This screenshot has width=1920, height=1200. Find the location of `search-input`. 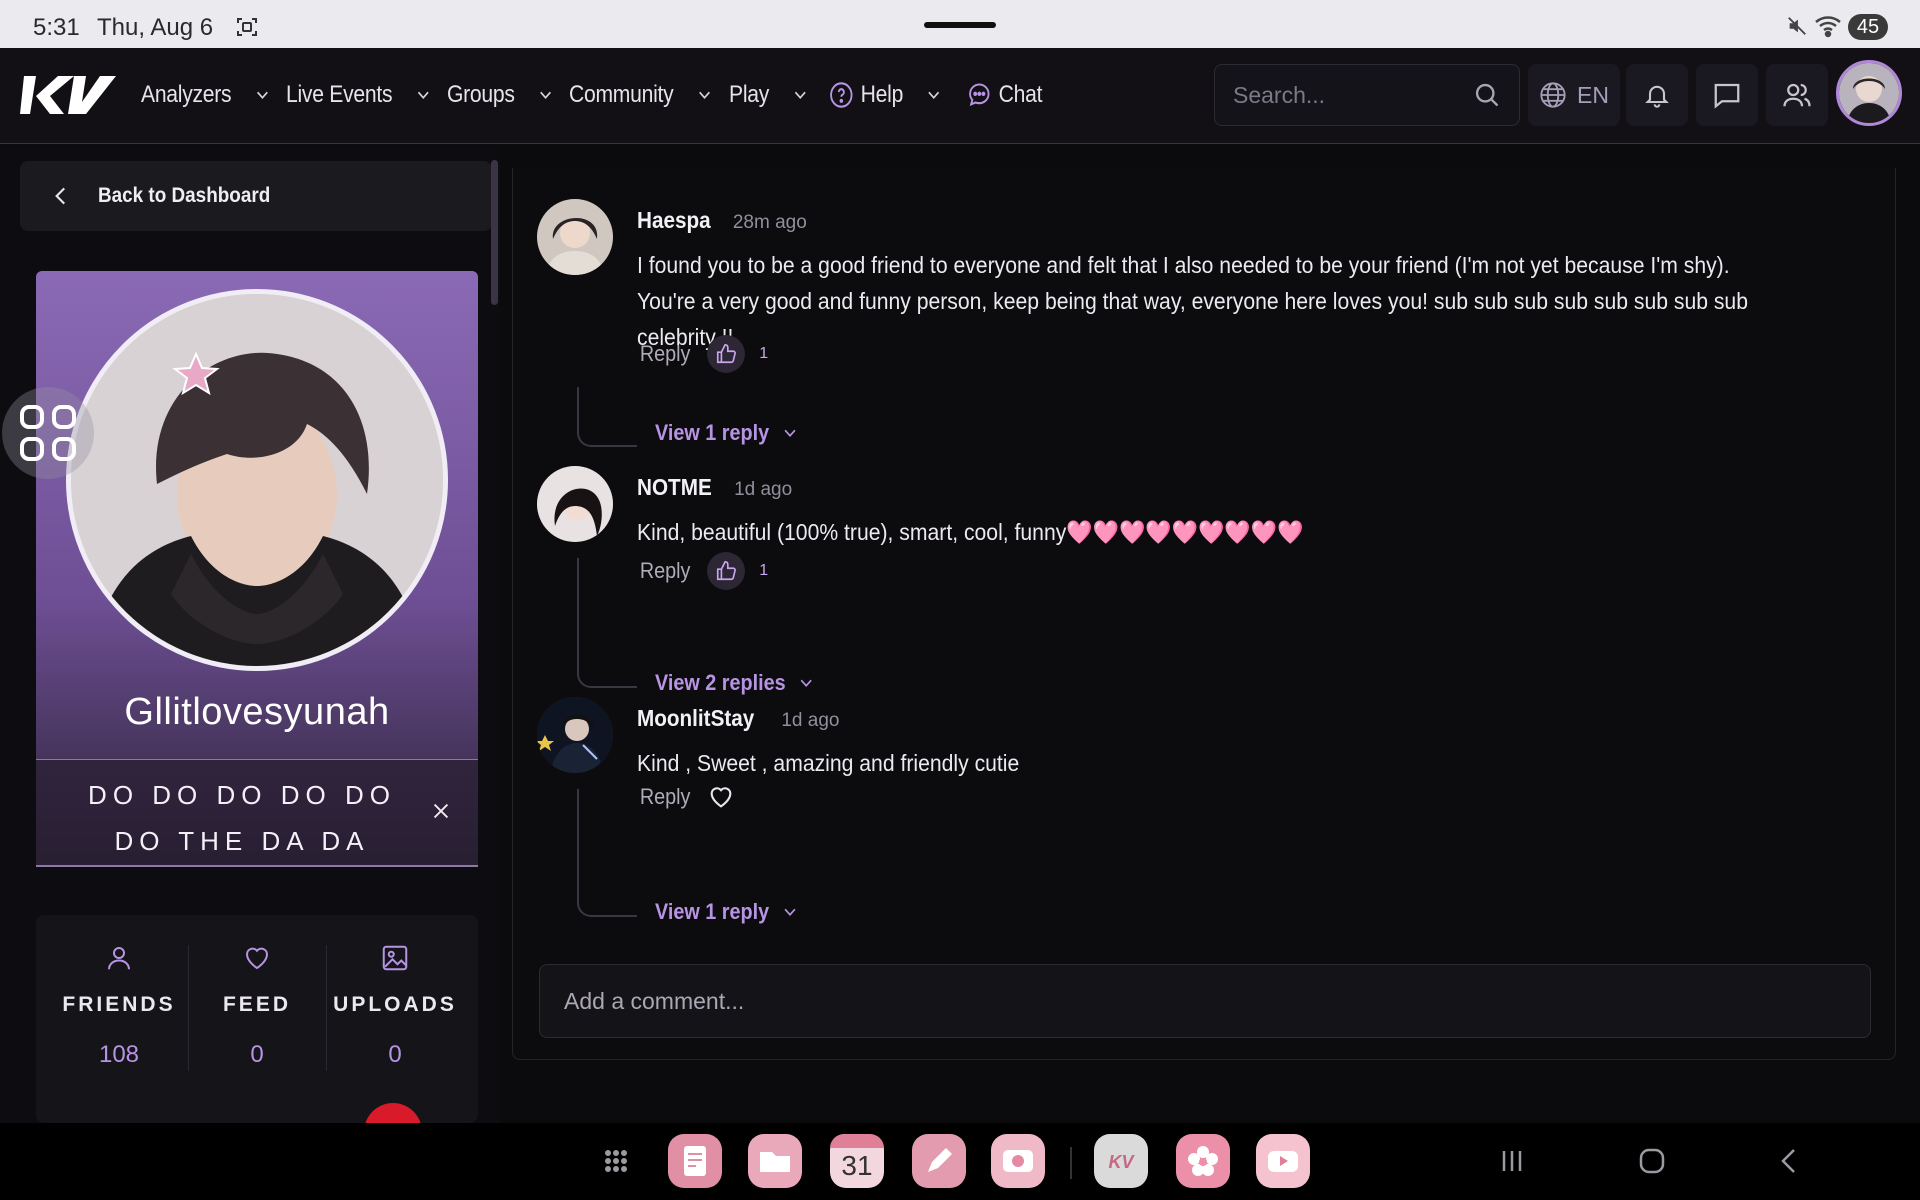

search-input is located at coordinates (1343, 95).